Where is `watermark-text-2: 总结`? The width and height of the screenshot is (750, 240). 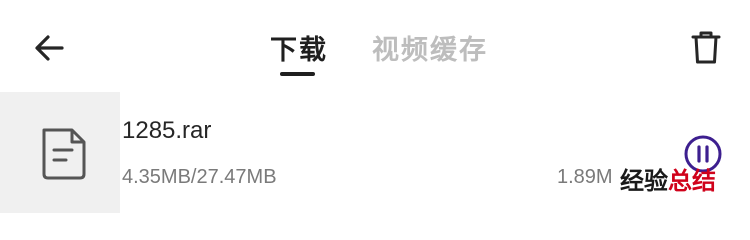 watermark-text-2: 总结 is located at coordinates (692, 181).